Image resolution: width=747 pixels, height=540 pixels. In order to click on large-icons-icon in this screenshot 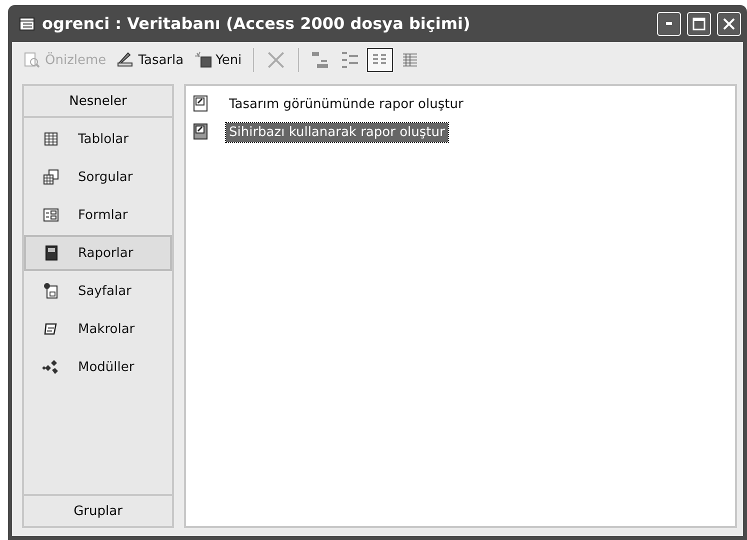, I will do `click(319, 60)`.